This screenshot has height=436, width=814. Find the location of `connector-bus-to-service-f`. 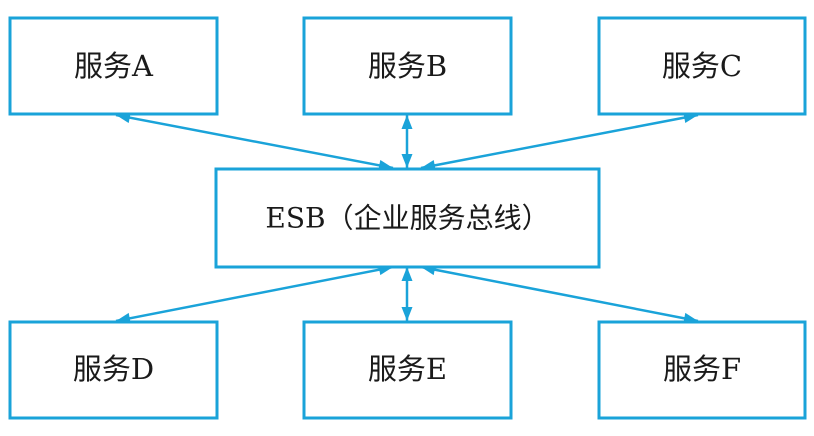

connector-bus-to-service-f is located at coordinates (559, 294).